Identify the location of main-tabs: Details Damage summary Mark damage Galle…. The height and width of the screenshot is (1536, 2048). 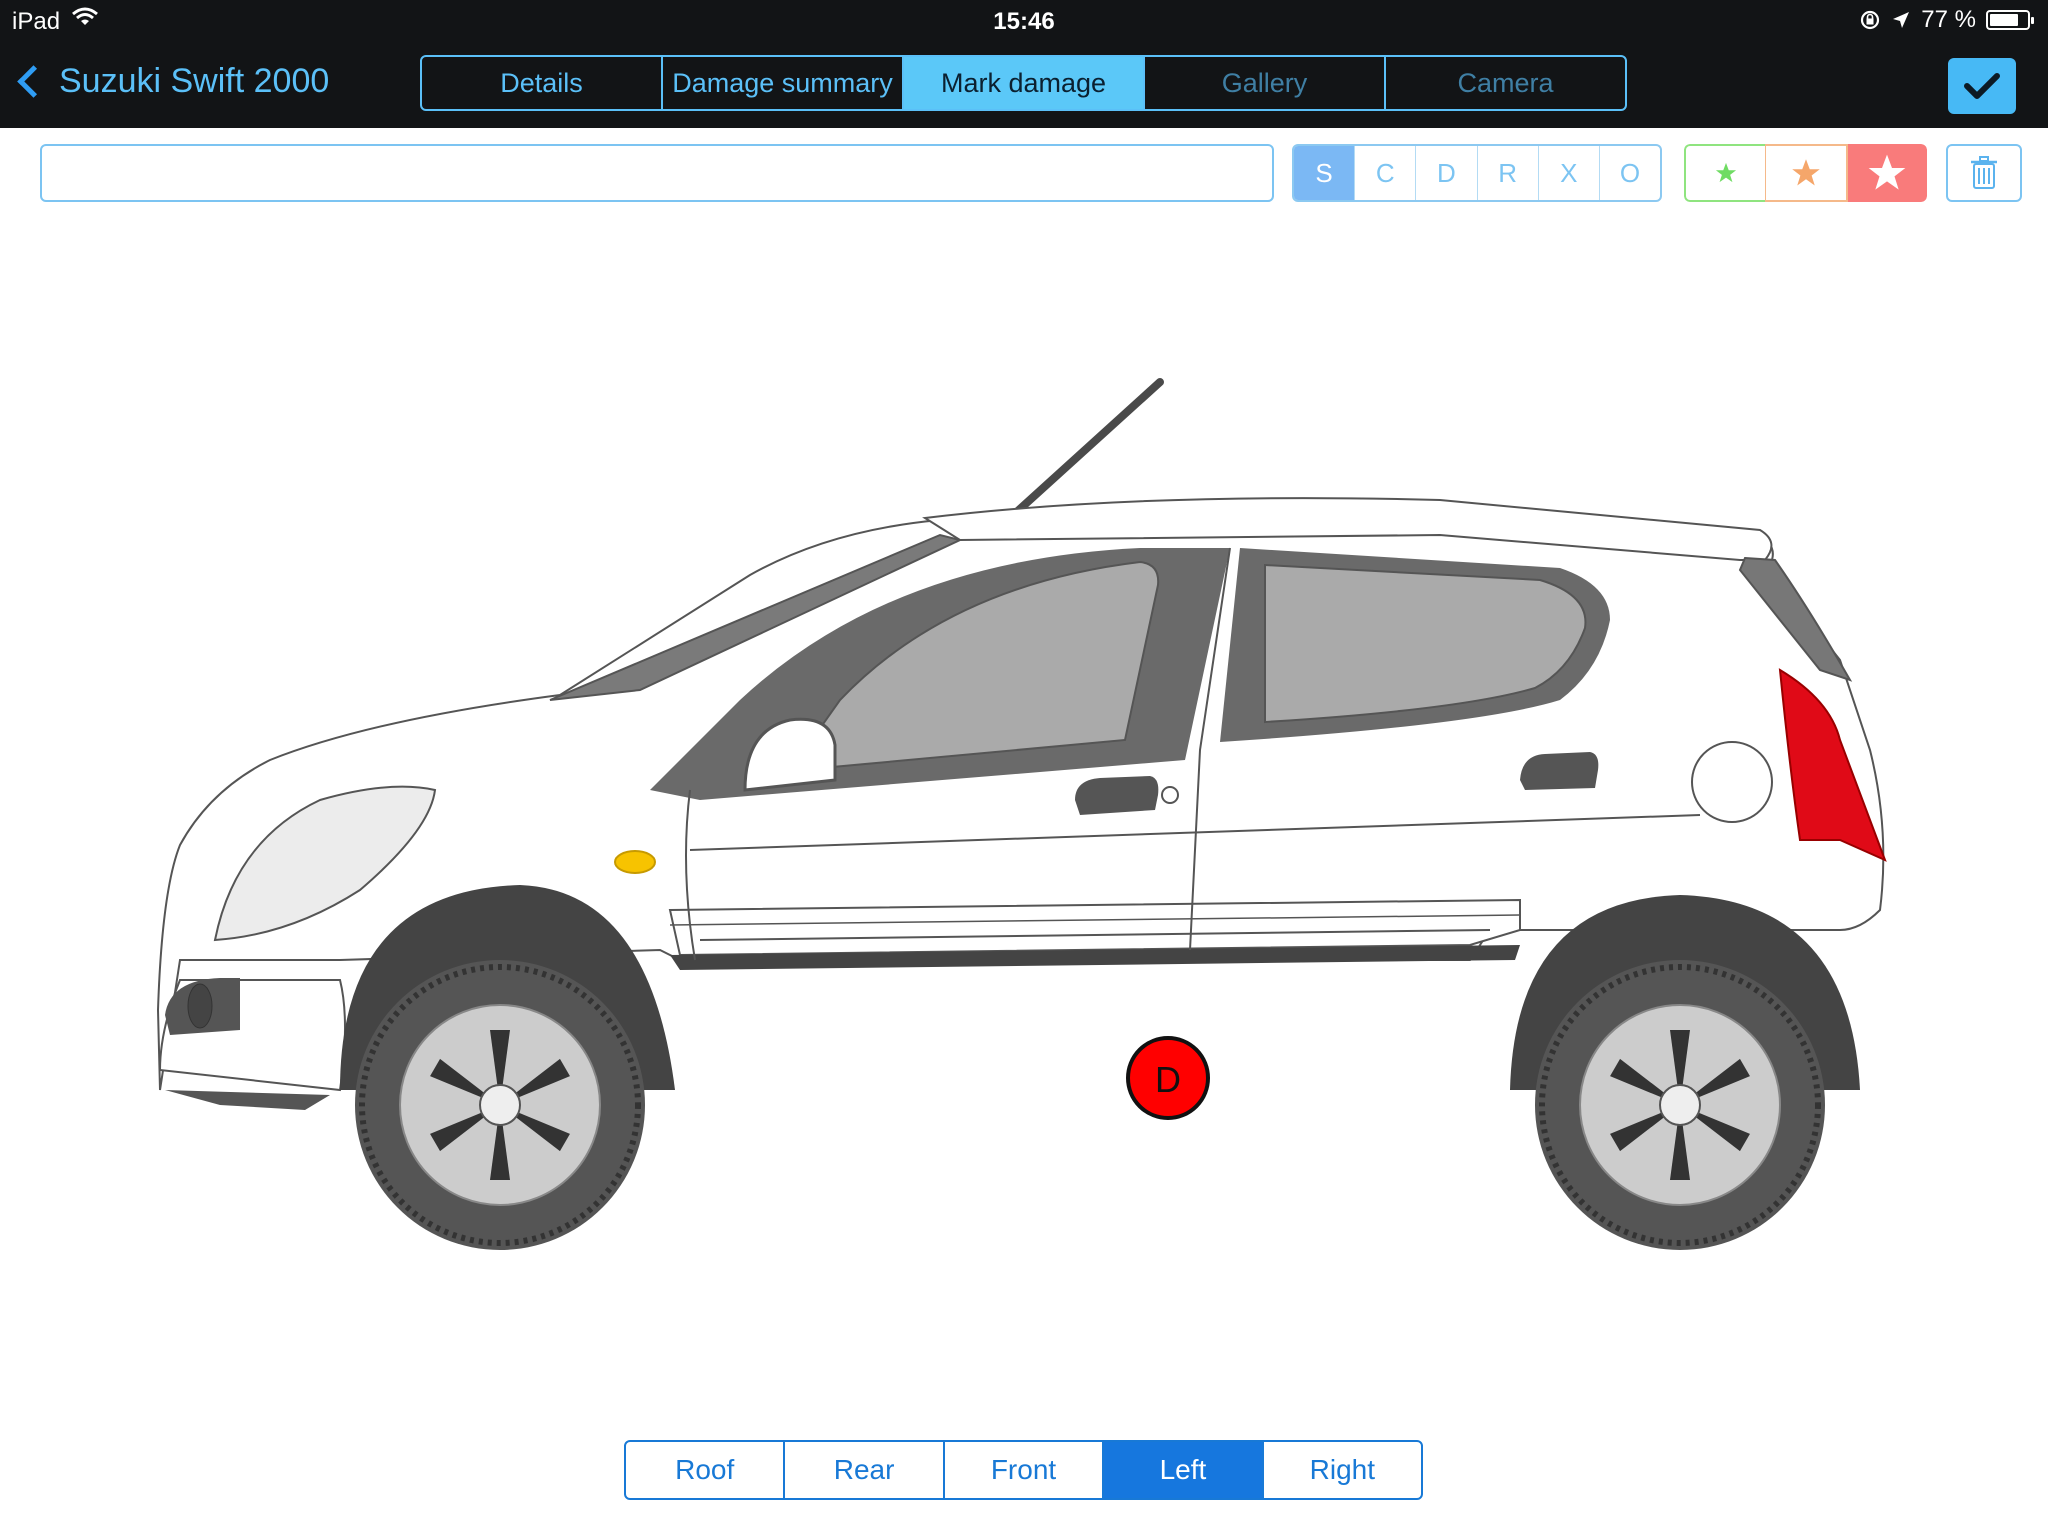
(1023, 83).